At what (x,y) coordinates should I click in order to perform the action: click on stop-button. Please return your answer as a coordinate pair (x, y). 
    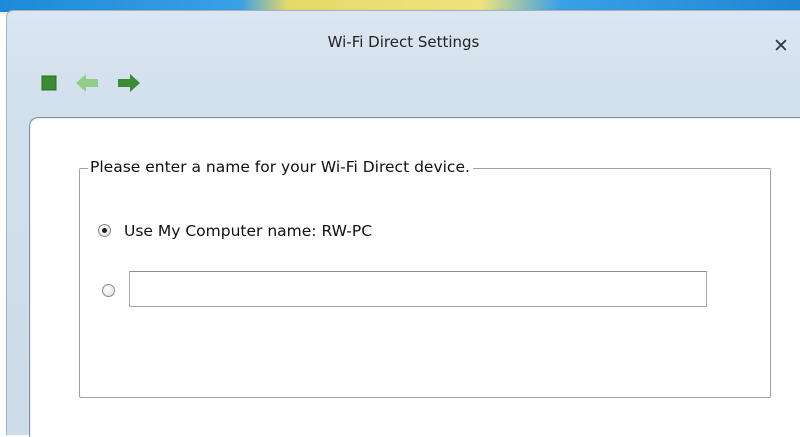
    Looking at the image, I should click on (49, 83).